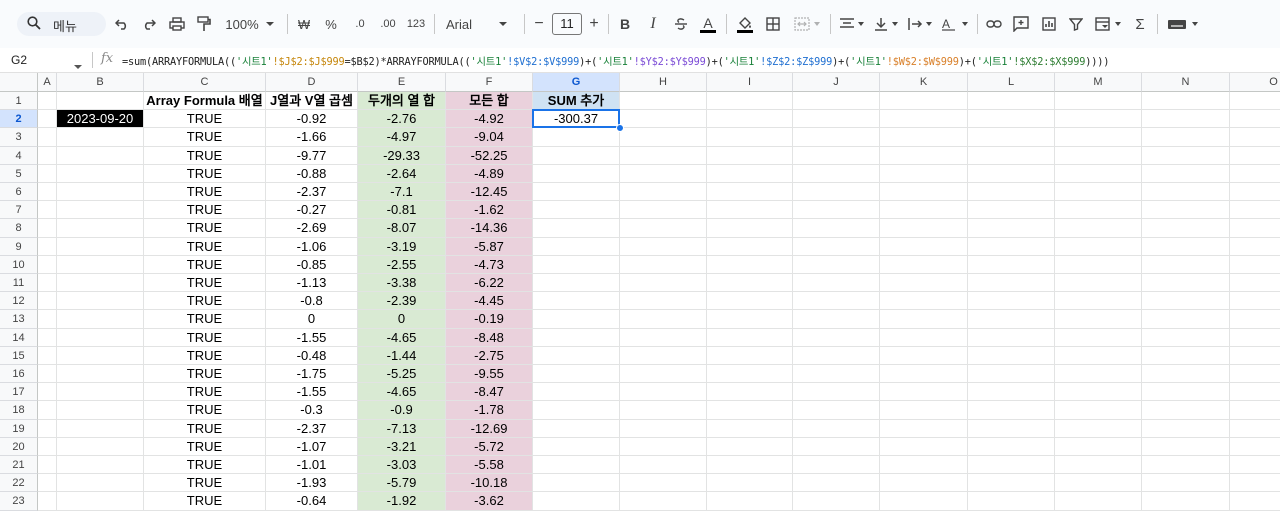  What do you see at coordinates (745, 24) in the screenshot?
I see `fill-color-icon` at bounding box center [745, 24].